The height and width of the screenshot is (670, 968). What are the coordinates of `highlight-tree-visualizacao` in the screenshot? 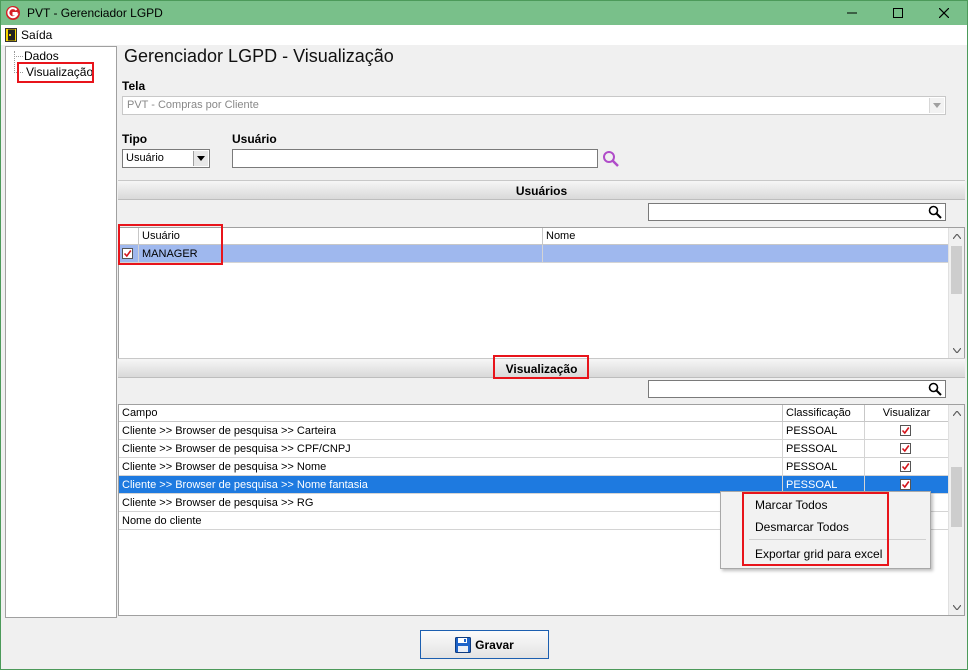 It's located at (55, 72).